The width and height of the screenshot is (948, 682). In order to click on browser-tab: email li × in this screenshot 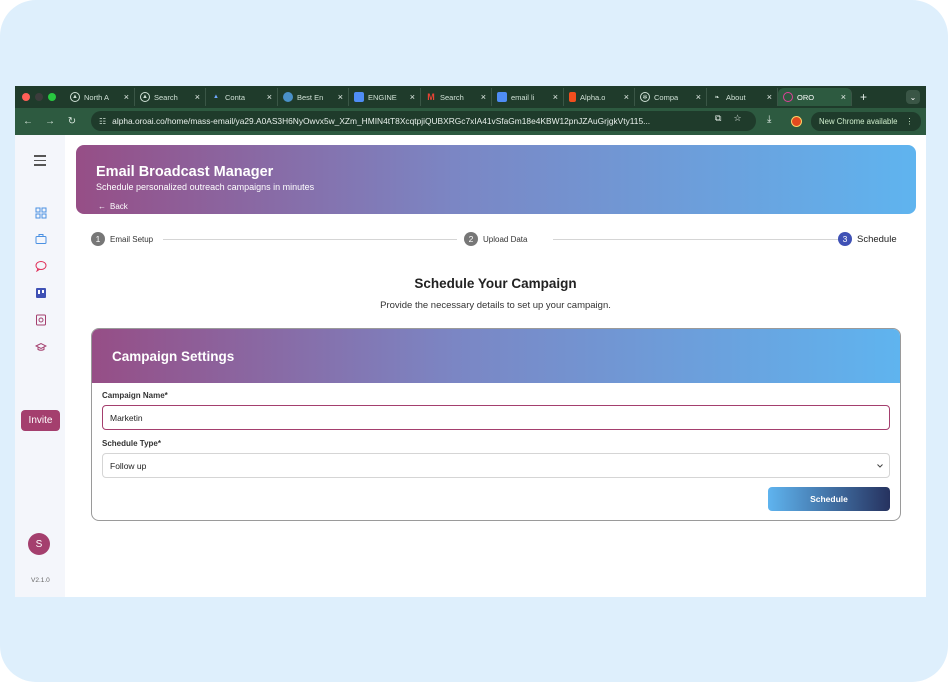, I will do `click(528, 97)`.